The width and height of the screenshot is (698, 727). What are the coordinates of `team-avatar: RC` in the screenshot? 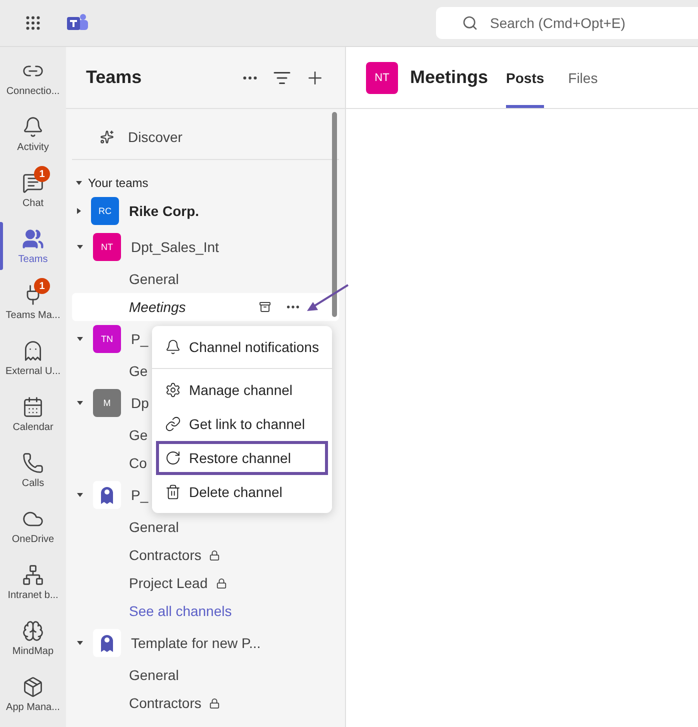 It's located at (105, 211).